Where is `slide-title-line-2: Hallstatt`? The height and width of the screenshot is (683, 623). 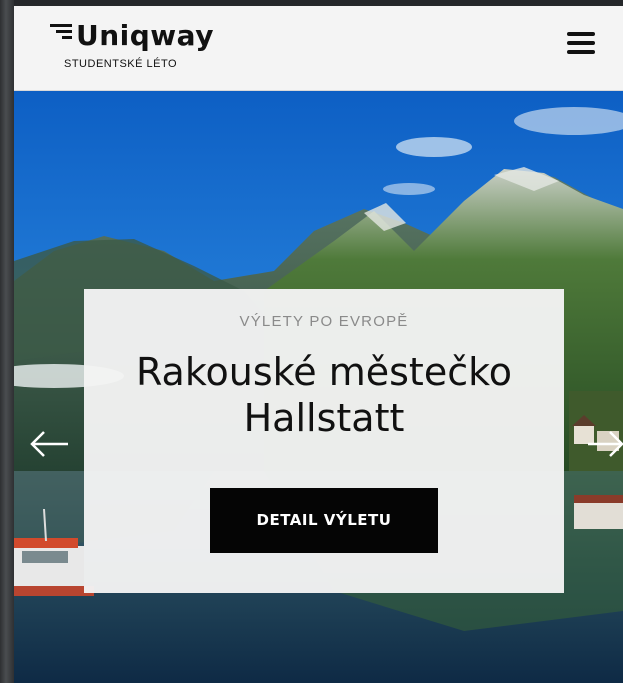
slide-title-line-2: Hallstatt is located at coordinates (324, 418).